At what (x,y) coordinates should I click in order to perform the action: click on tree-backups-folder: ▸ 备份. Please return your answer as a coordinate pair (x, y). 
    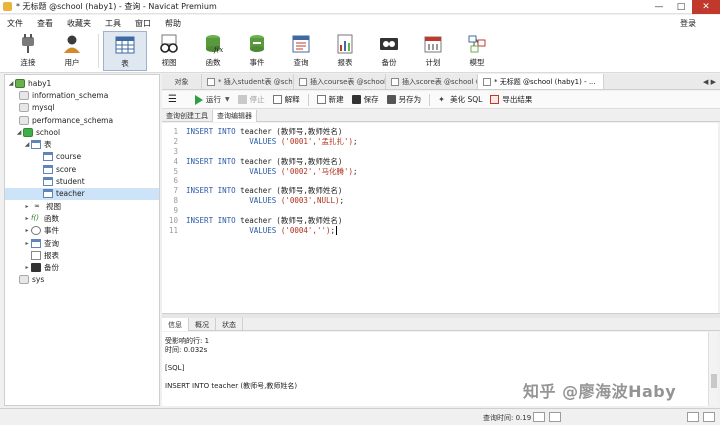
    Looking at the image, I should click on (82, 267).